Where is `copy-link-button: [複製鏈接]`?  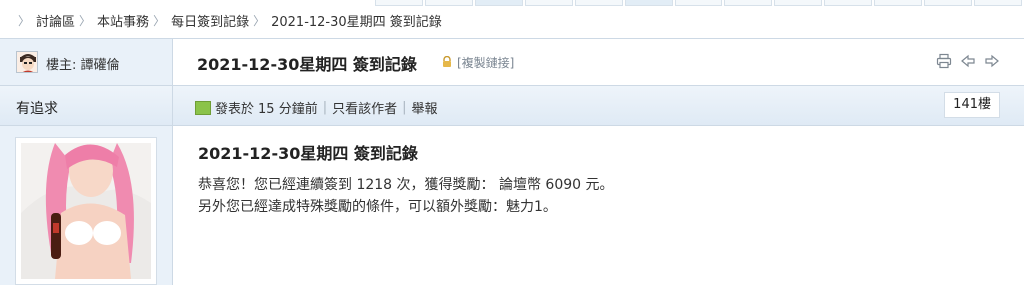 copy-link-button: [複製鏈接] is located at coordinates (485, 62).